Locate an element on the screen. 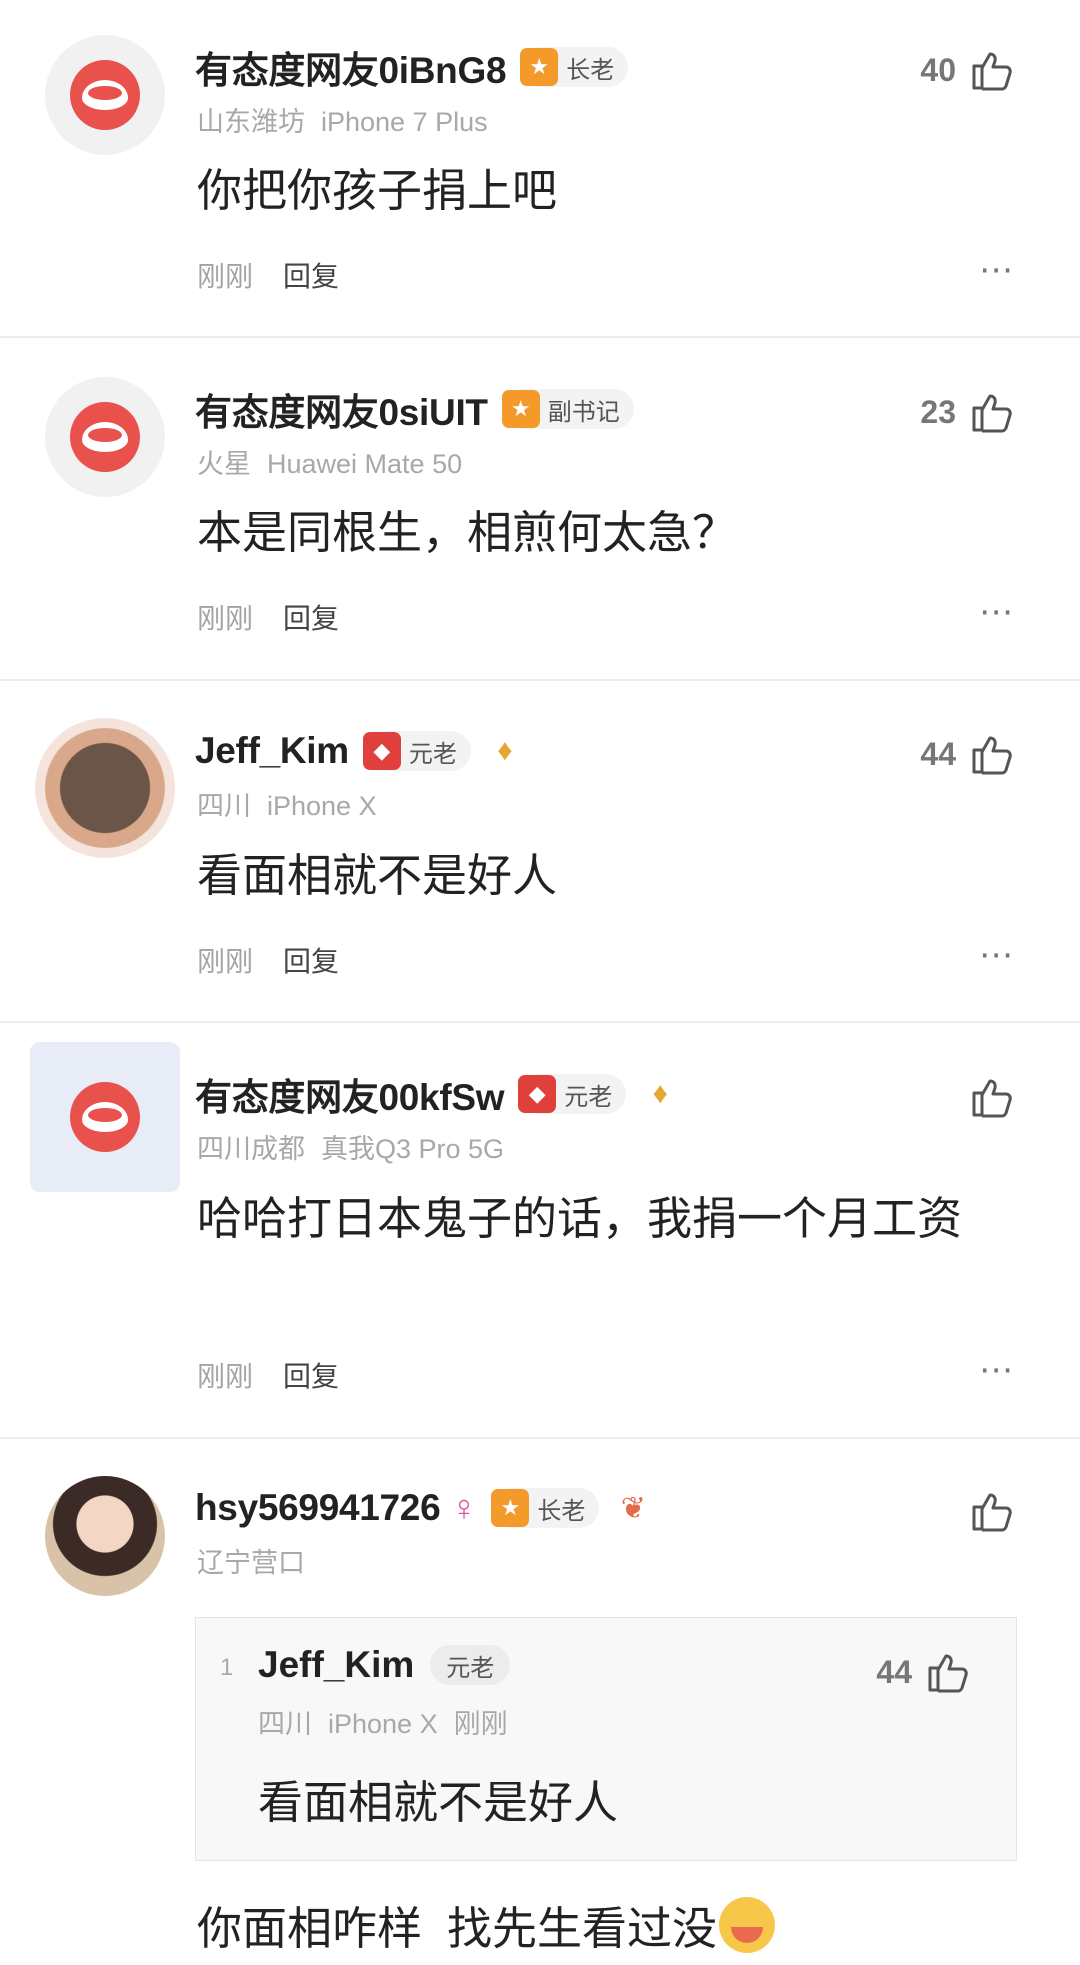 The image size is (1080, 1965). quote-text: 看面相就不是好人 is located at coordinates (438, 1802).